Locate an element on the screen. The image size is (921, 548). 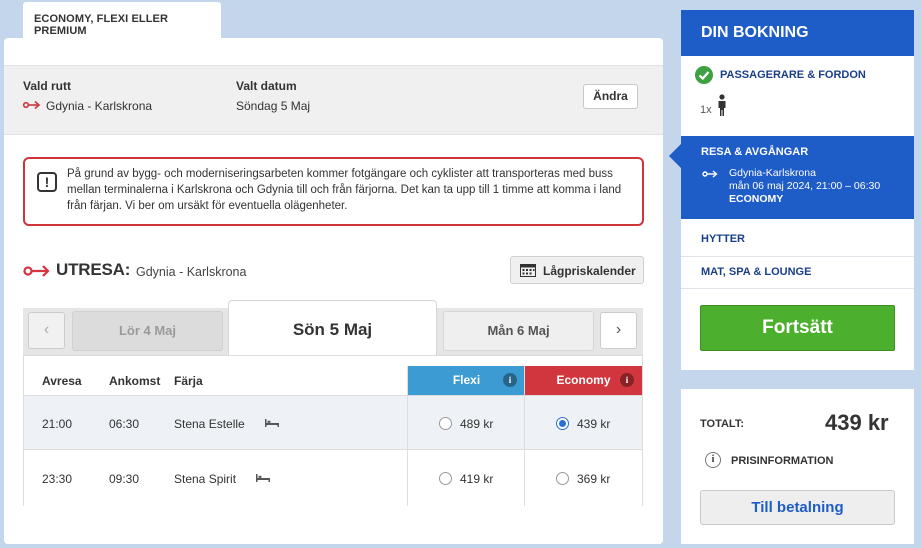
active-step-pointer is located at coordinates (675, 156).